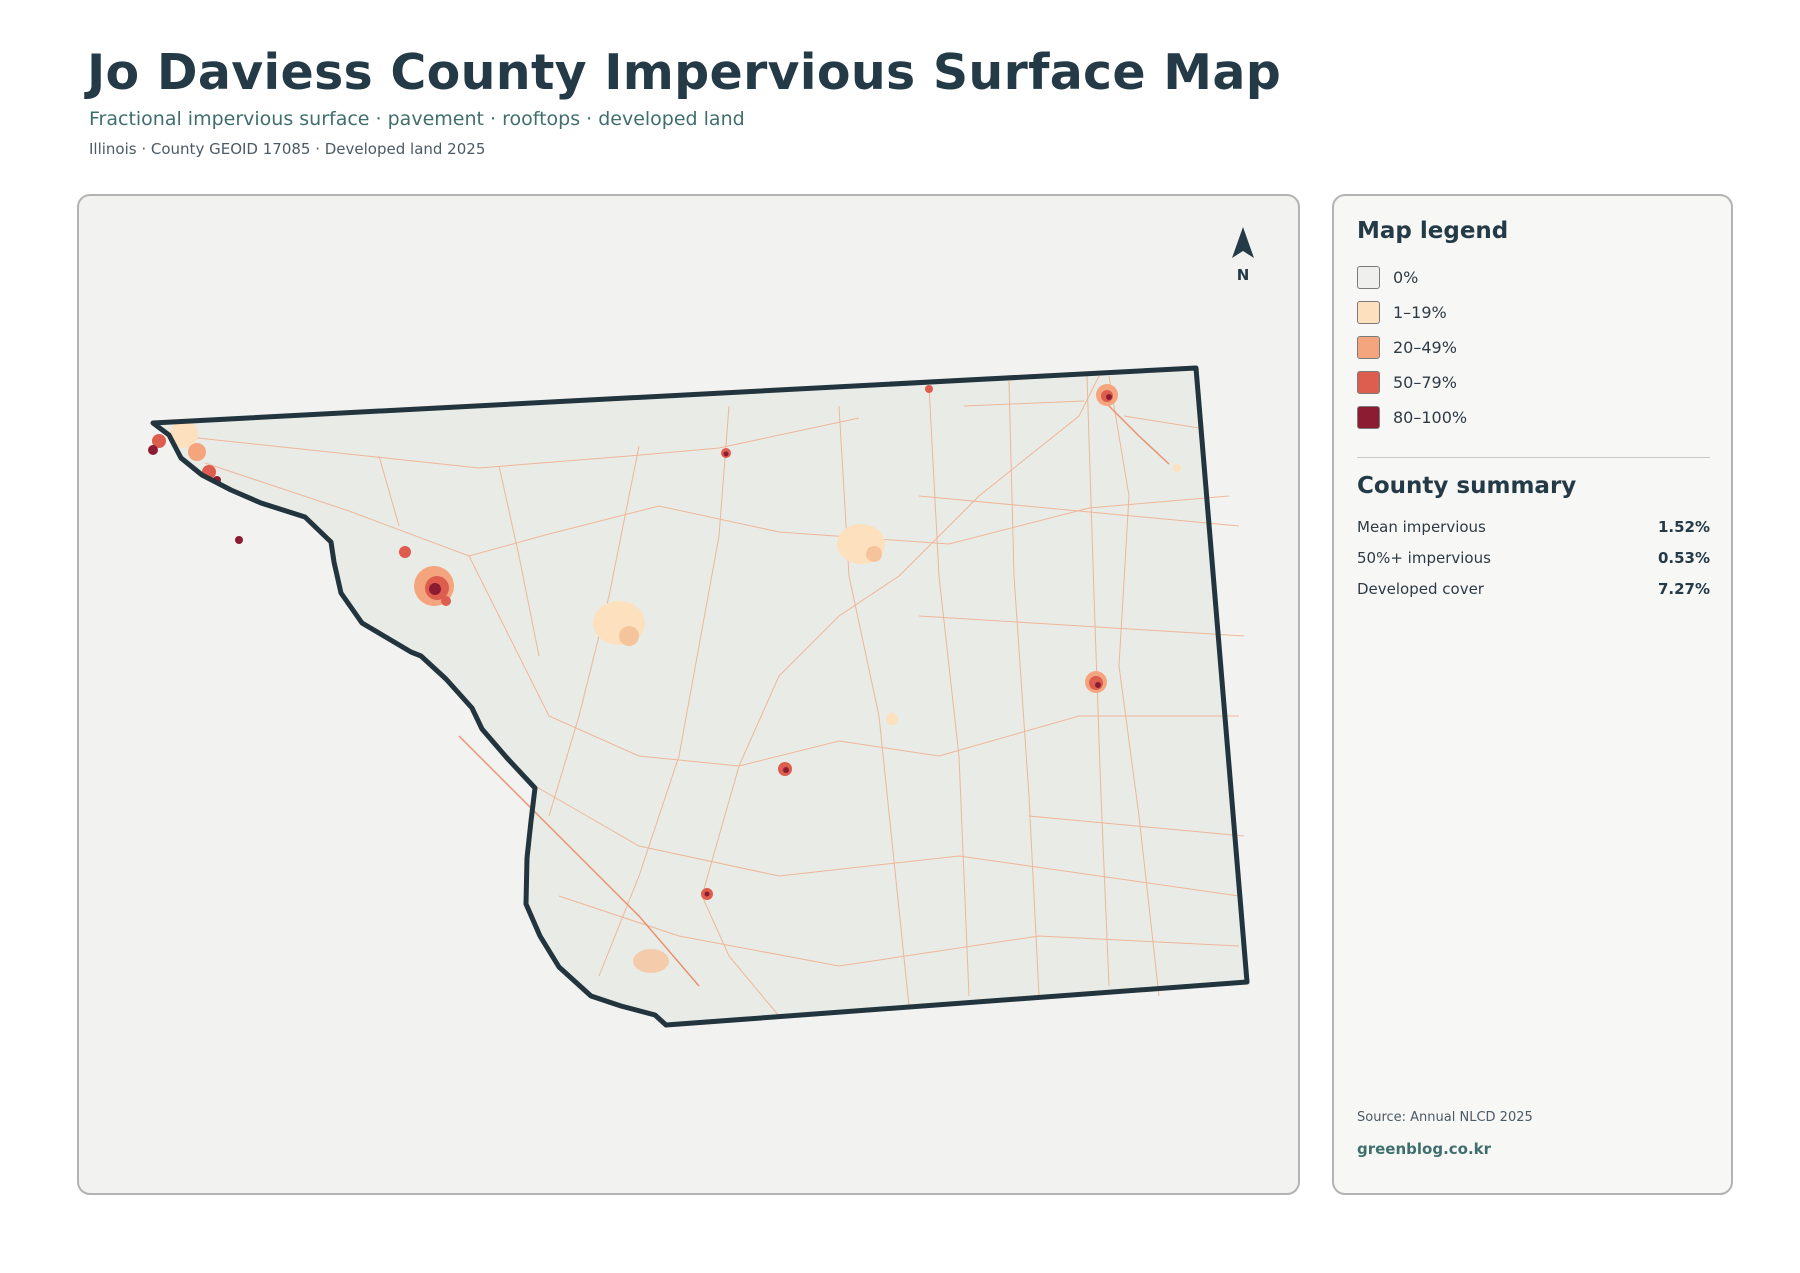 Image resolution: width=1800 pixels, height=1273 pixels. Describe the element at coordinates (684, 72) in the screenshot. I see `page-title: Jo Daviess County Impervious Surface Map` at that location.